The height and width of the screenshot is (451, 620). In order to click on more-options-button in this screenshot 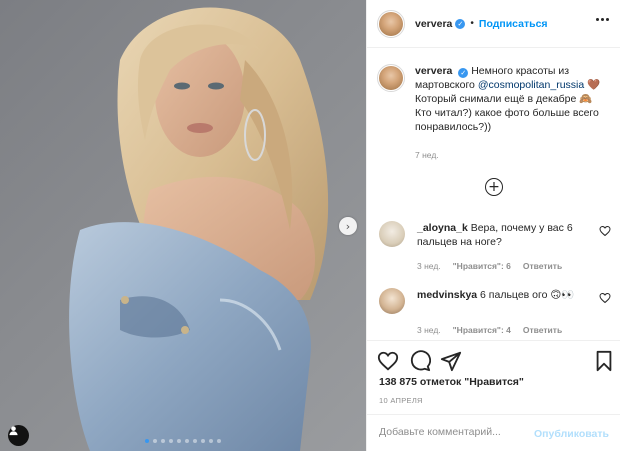, I will do `click(602, 19)`.